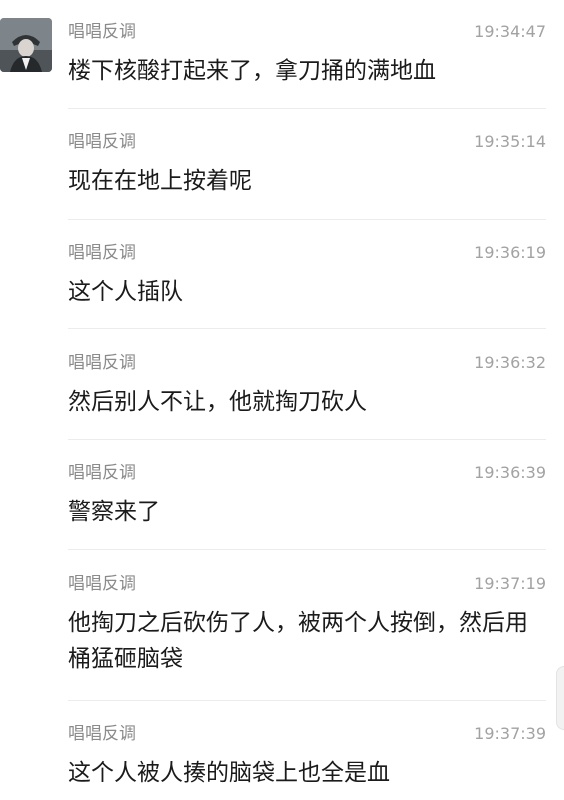 The width and height of the screenshot is (564, 800). I want to click on message-time: 19:35:14, so click(510, 141).